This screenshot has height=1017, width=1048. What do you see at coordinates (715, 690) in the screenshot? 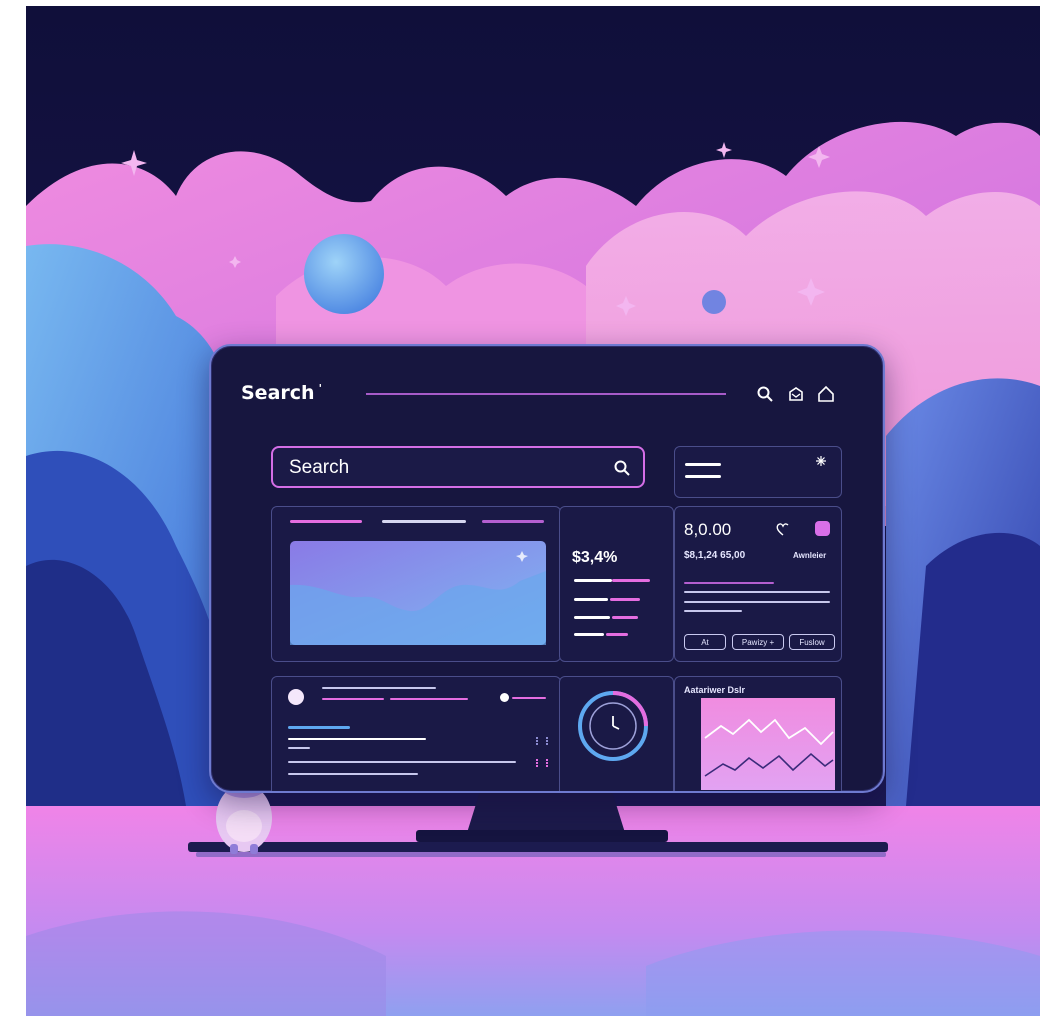
I see `chart-caption: Aatariwer Dslr` at bounding box center [715, 690].